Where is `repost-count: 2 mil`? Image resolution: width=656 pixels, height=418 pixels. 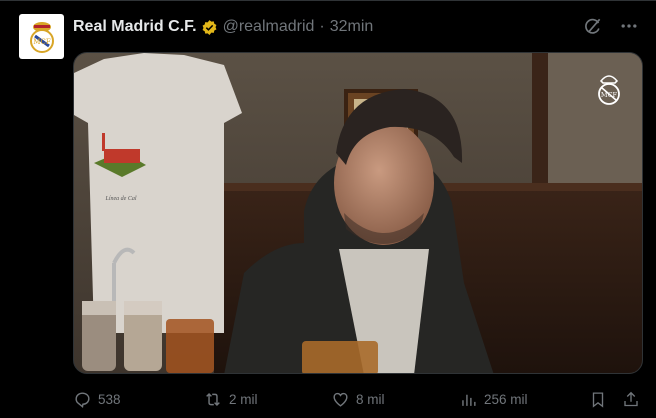 repost-count: 2 mil is located at coordinates (243, 399).